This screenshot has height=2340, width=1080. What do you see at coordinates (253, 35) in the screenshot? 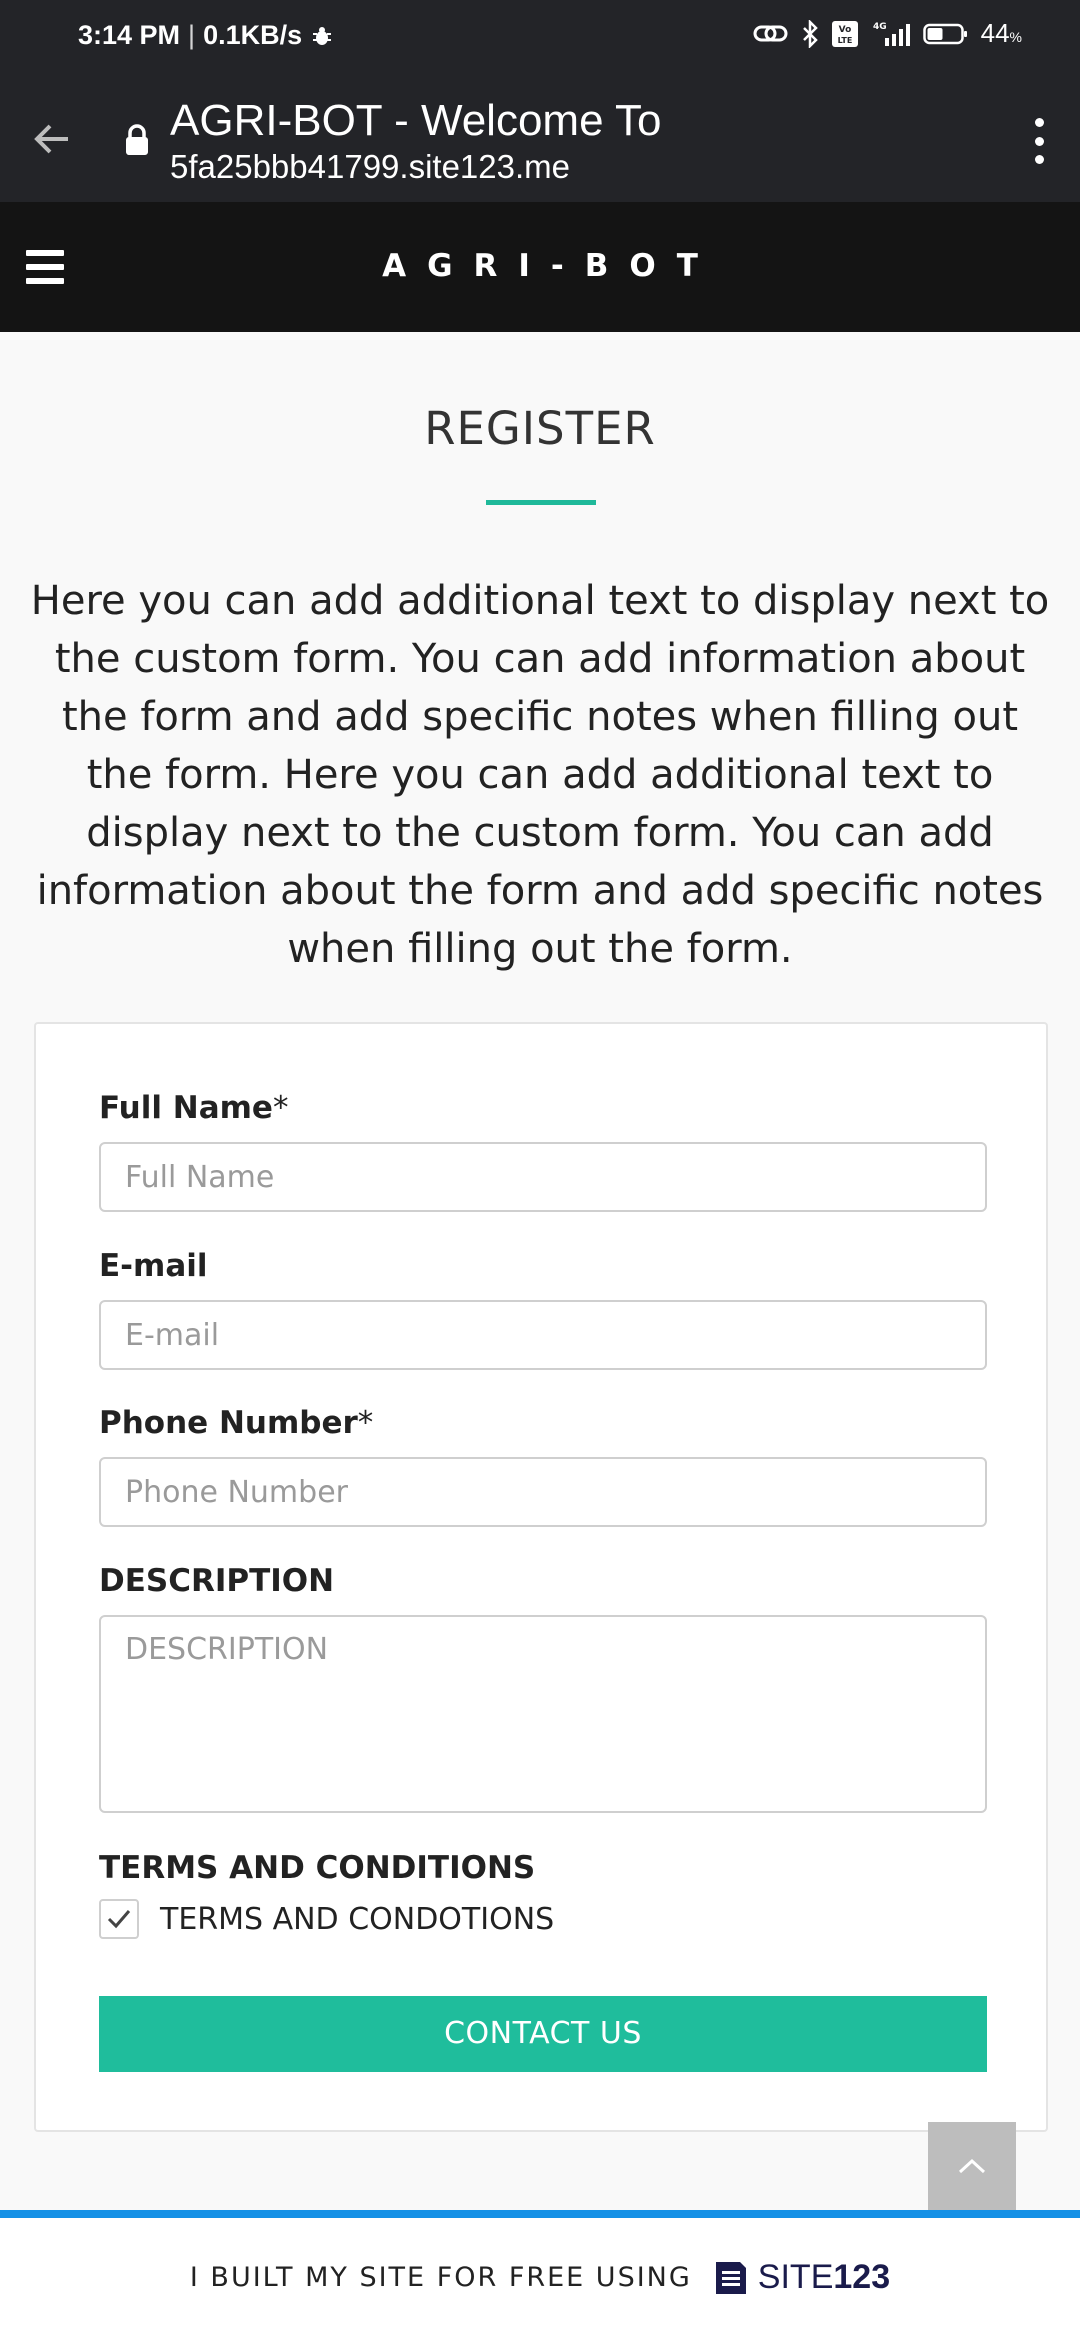
I see `status-speed: 0.1KB/s` at bounding box center [253, 35].